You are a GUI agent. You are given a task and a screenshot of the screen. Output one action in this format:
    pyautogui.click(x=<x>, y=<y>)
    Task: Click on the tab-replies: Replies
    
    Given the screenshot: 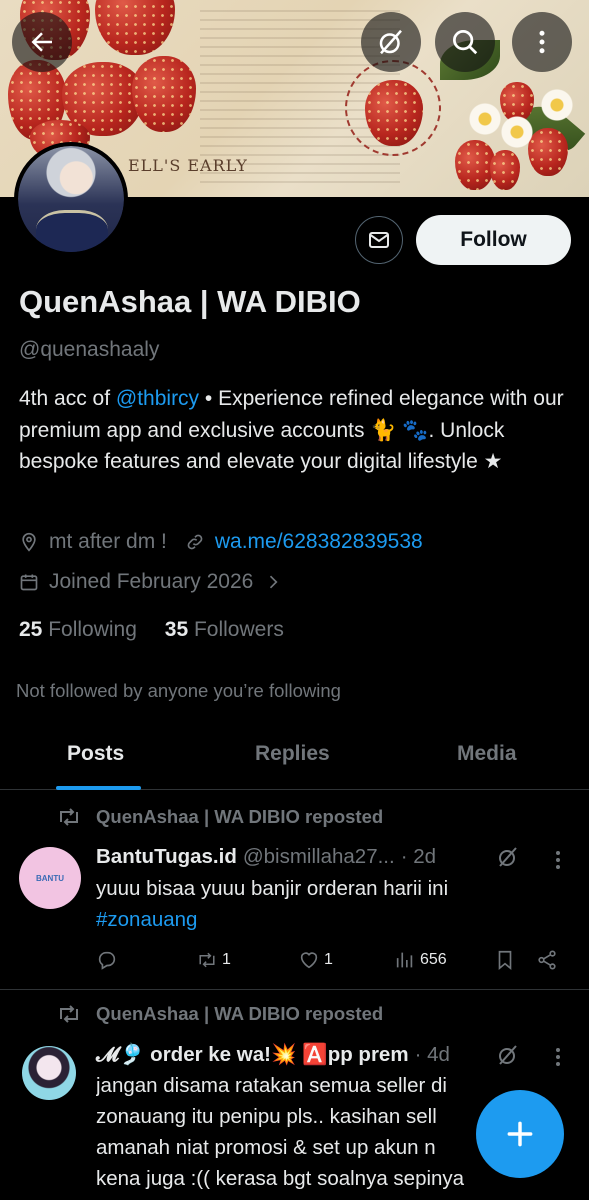 What is the action you would take?
    pyautogui.click(x=292, y=754)
    